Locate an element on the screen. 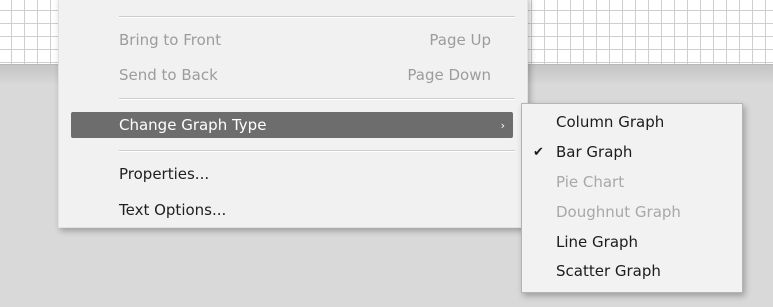 This screenshot has height=307, width=773. submenu-item-line-graph: Line Graph is located at coordinates (632, 242).